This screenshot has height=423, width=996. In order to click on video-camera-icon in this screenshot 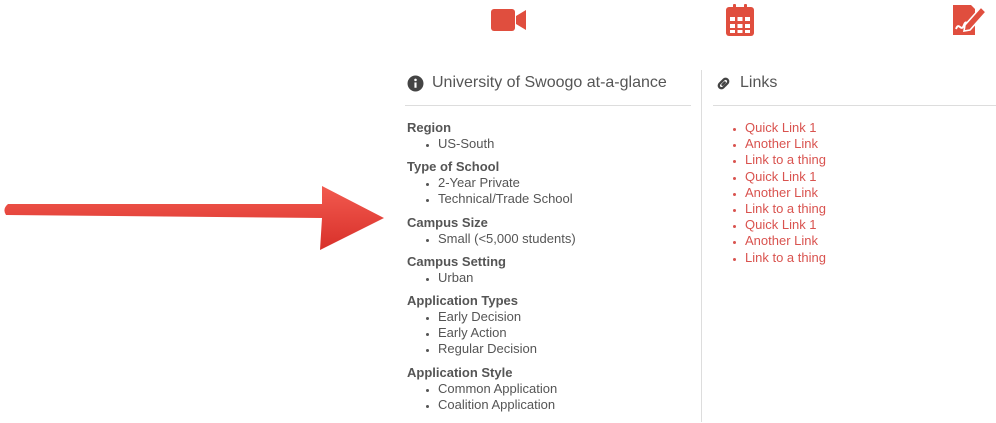, I will do `click(509, 20)`.